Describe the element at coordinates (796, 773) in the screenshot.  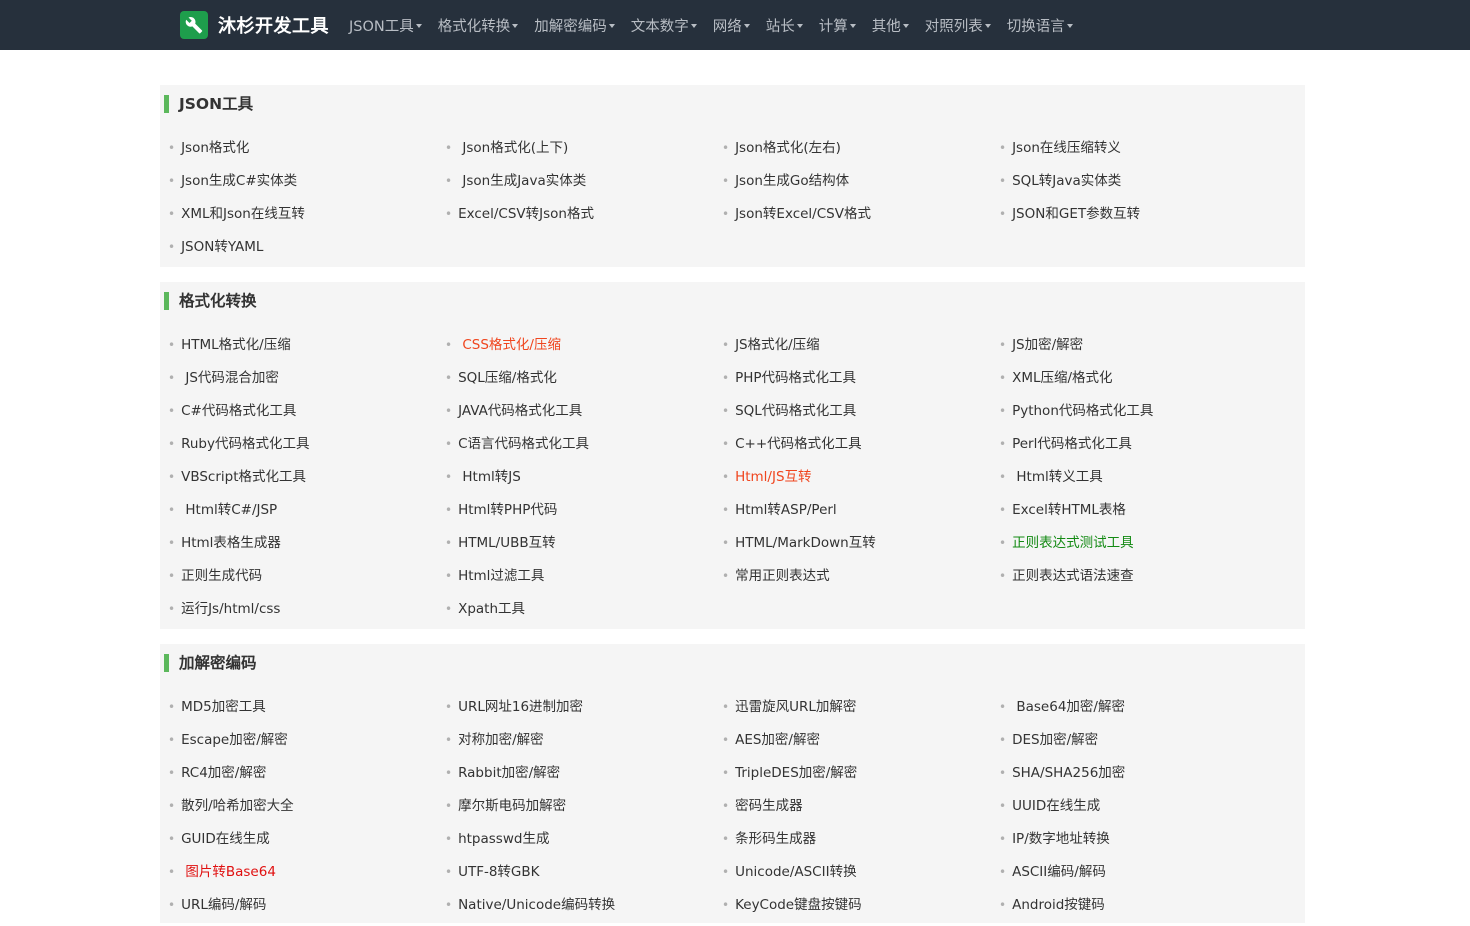
I see `tool-link: TripleDES加密/解密` at that location.